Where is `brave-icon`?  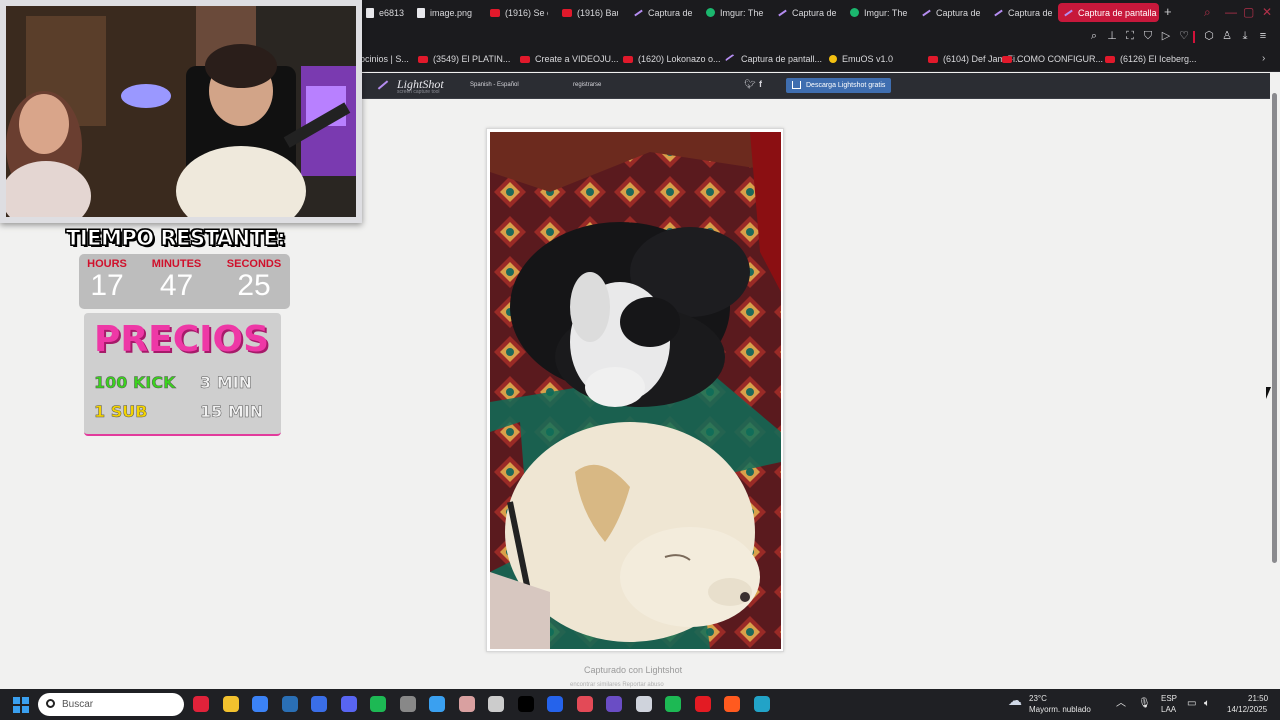
brave-icon is located at coordinates (732, 704).